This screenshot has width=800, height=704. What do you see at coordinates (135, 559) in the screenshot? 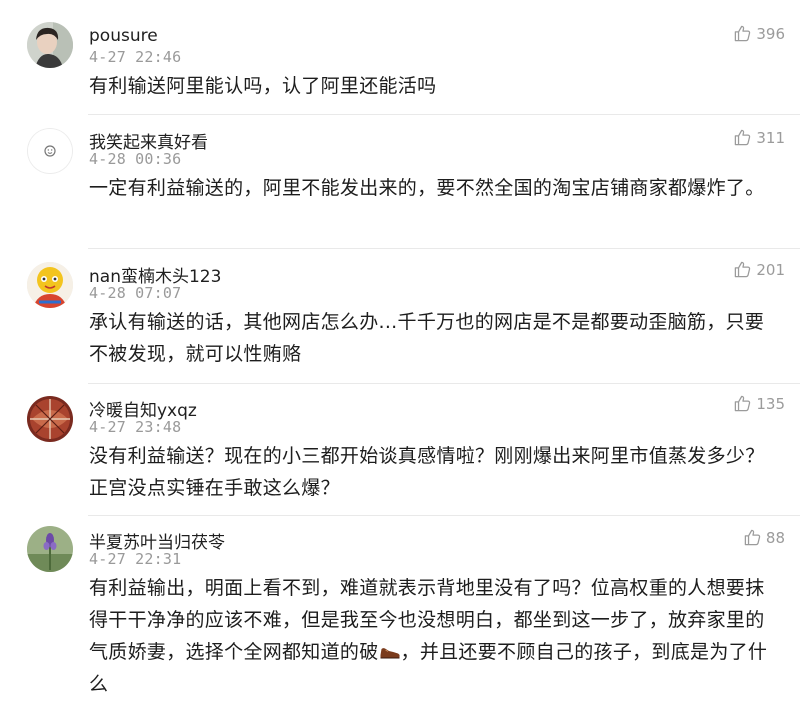
I see `timestamp: 4-27 22:31` at bounding box center [135, 559].